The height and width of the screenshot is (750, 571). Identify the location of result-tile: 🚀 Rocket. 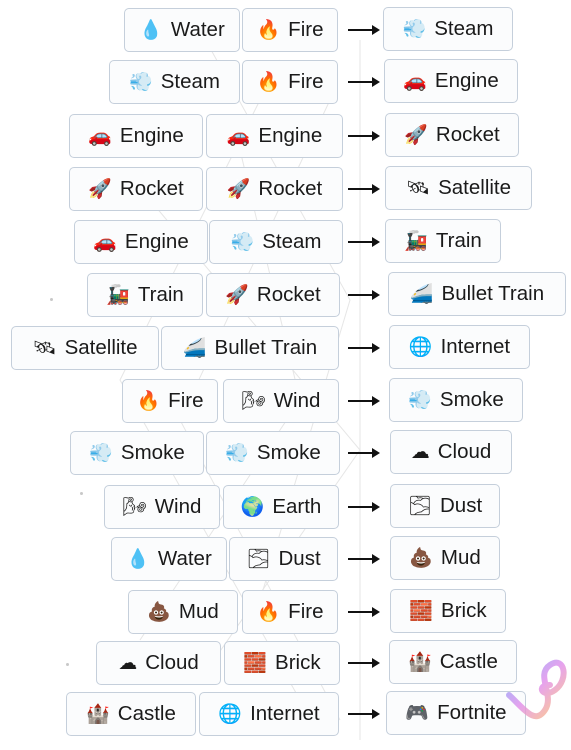
(452, 135).